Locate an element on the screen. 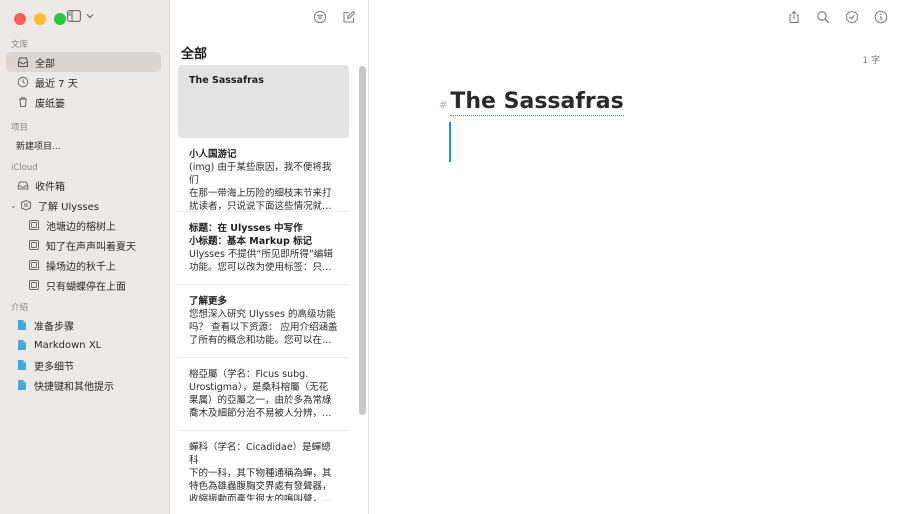 The width and height of the screenshot is (900, 514). sheet-title: 小人国游记 is located at coordinates (213, 154).